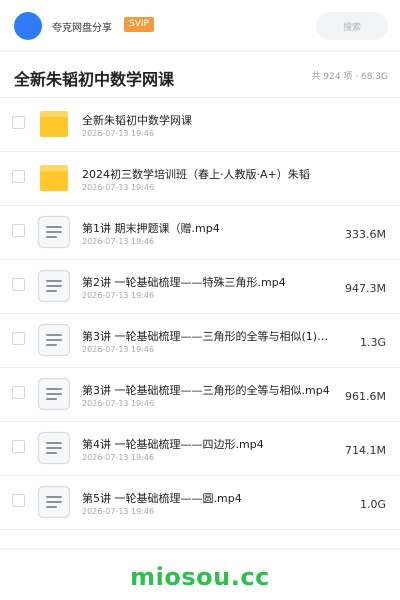 The height and width of the screenshot is (600, 400). I want to click on item-size: 1.3G, so click(372, 342).